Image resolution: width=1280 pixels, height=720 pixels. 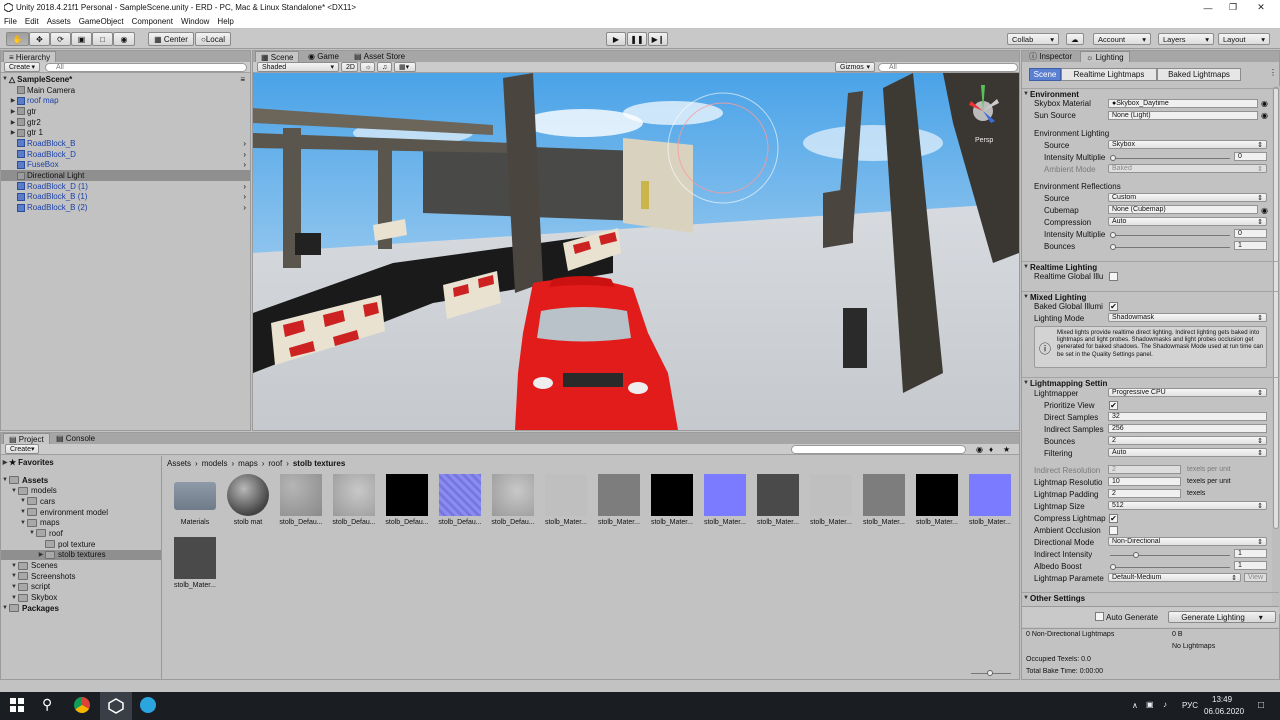 I want to click on breadcrumb-models: models, so click(x=215, y=463).